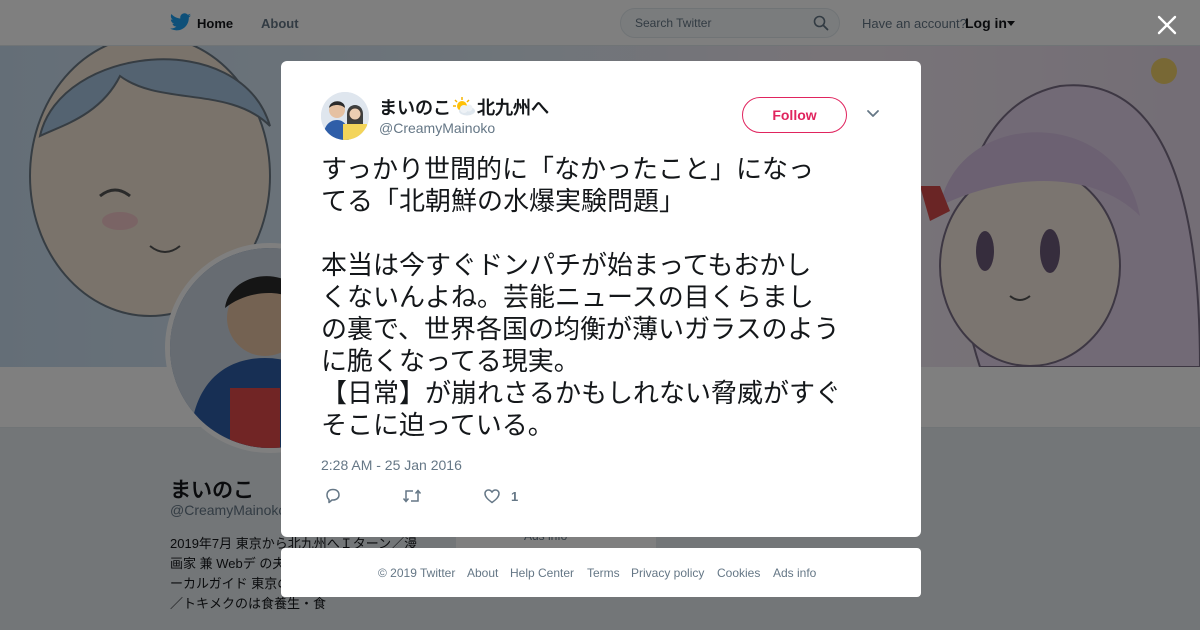  What do you see at coordinates (738, 573) in the screenshot?
I see `footer-cookies-link: Cookies` at bounding box center [738, 573].